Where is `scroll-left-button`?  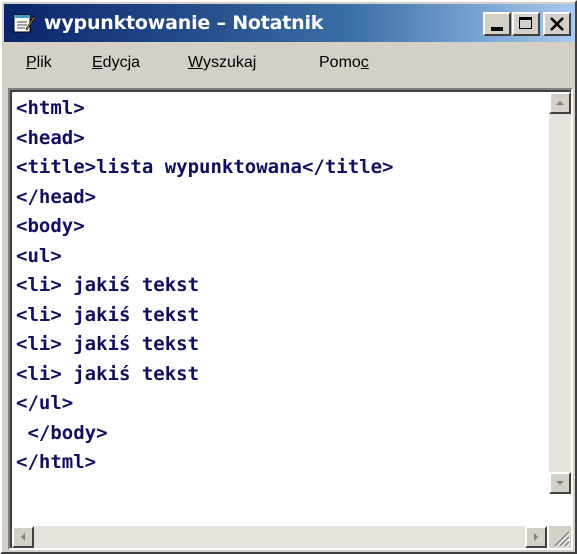 scroll-left-button is located at coordinates (23, 537).